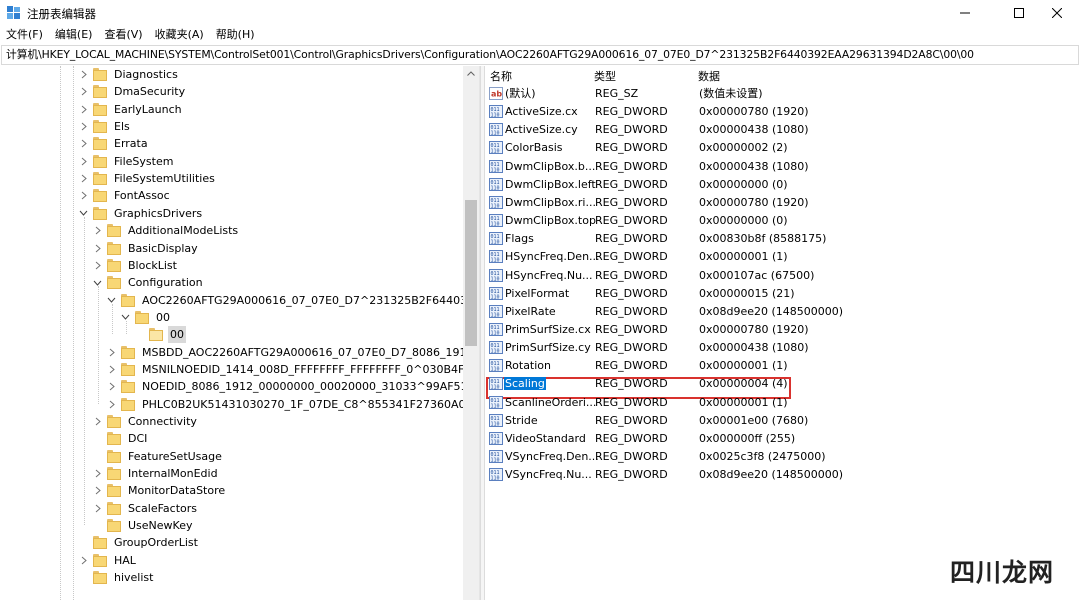 Image resolution: width=1080 pixels, height=600 pixels. What do you see at coordinates (156, 473) in the screenshot?
I see `tree-node: InternalMonEdid` at bounding box center [156, 473].